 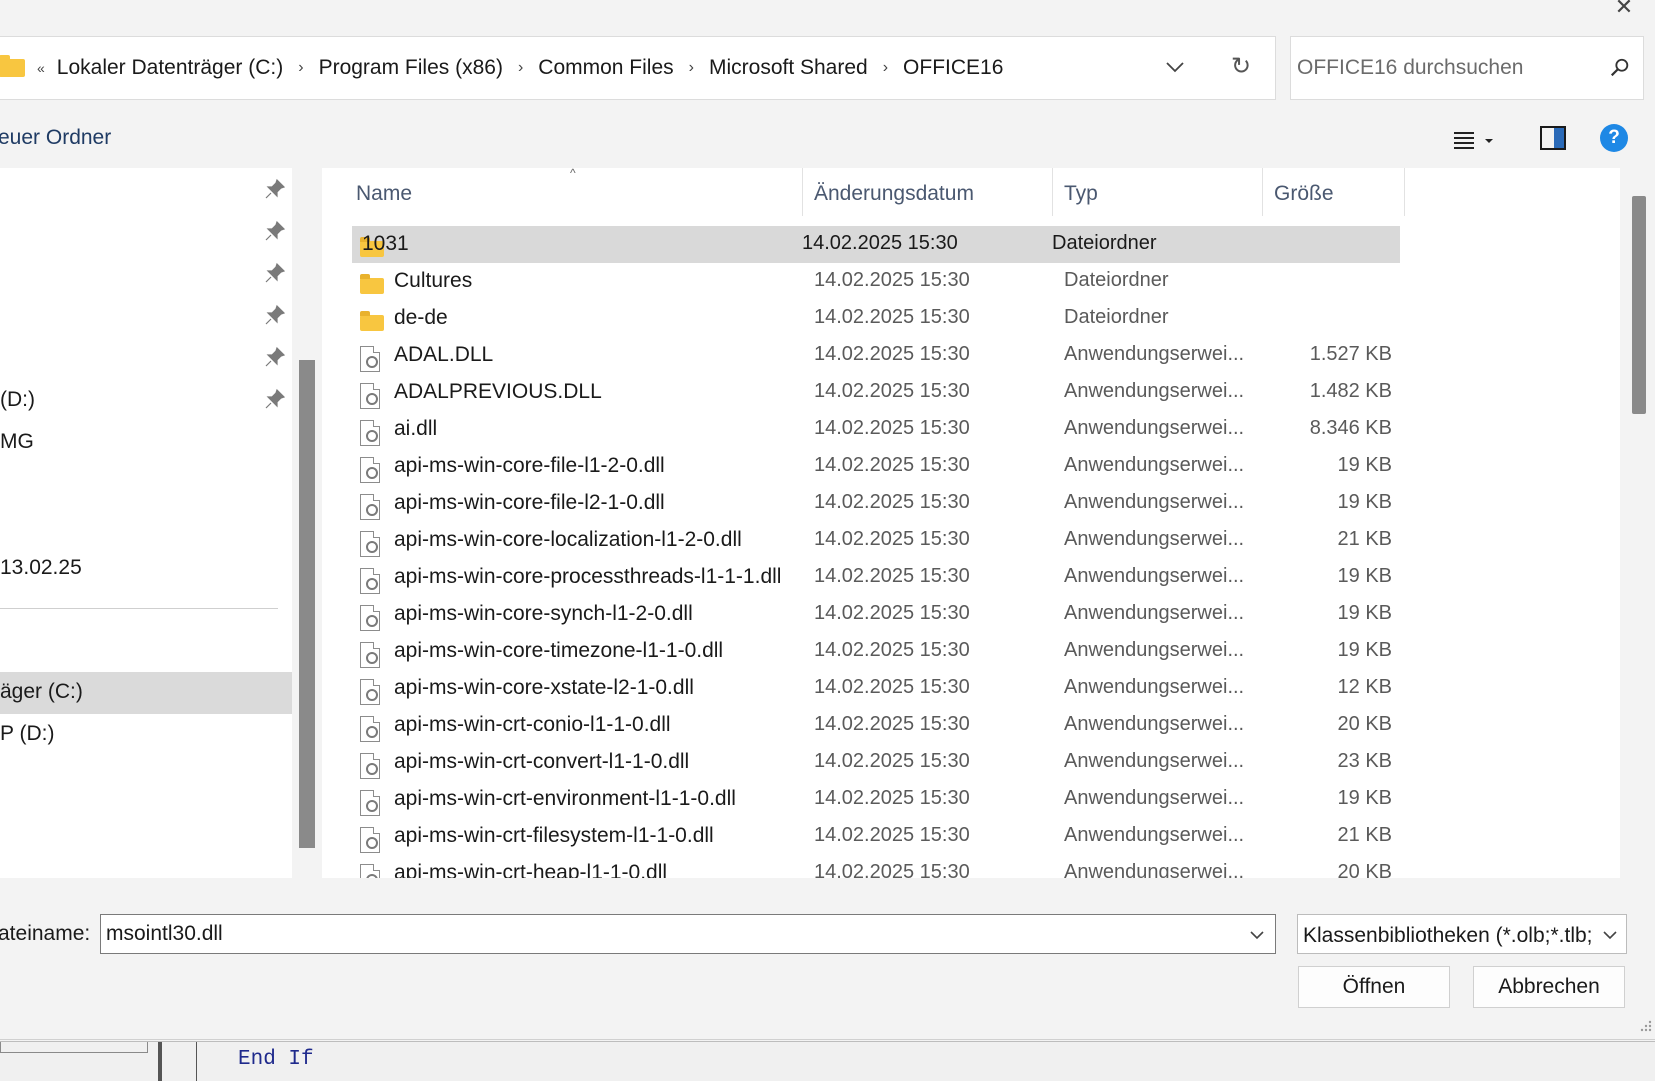 What do you see at coordinates (1364, 613) in the screenshot?
I see `file-size: 19 KB` at bounding box center [1364, 613].